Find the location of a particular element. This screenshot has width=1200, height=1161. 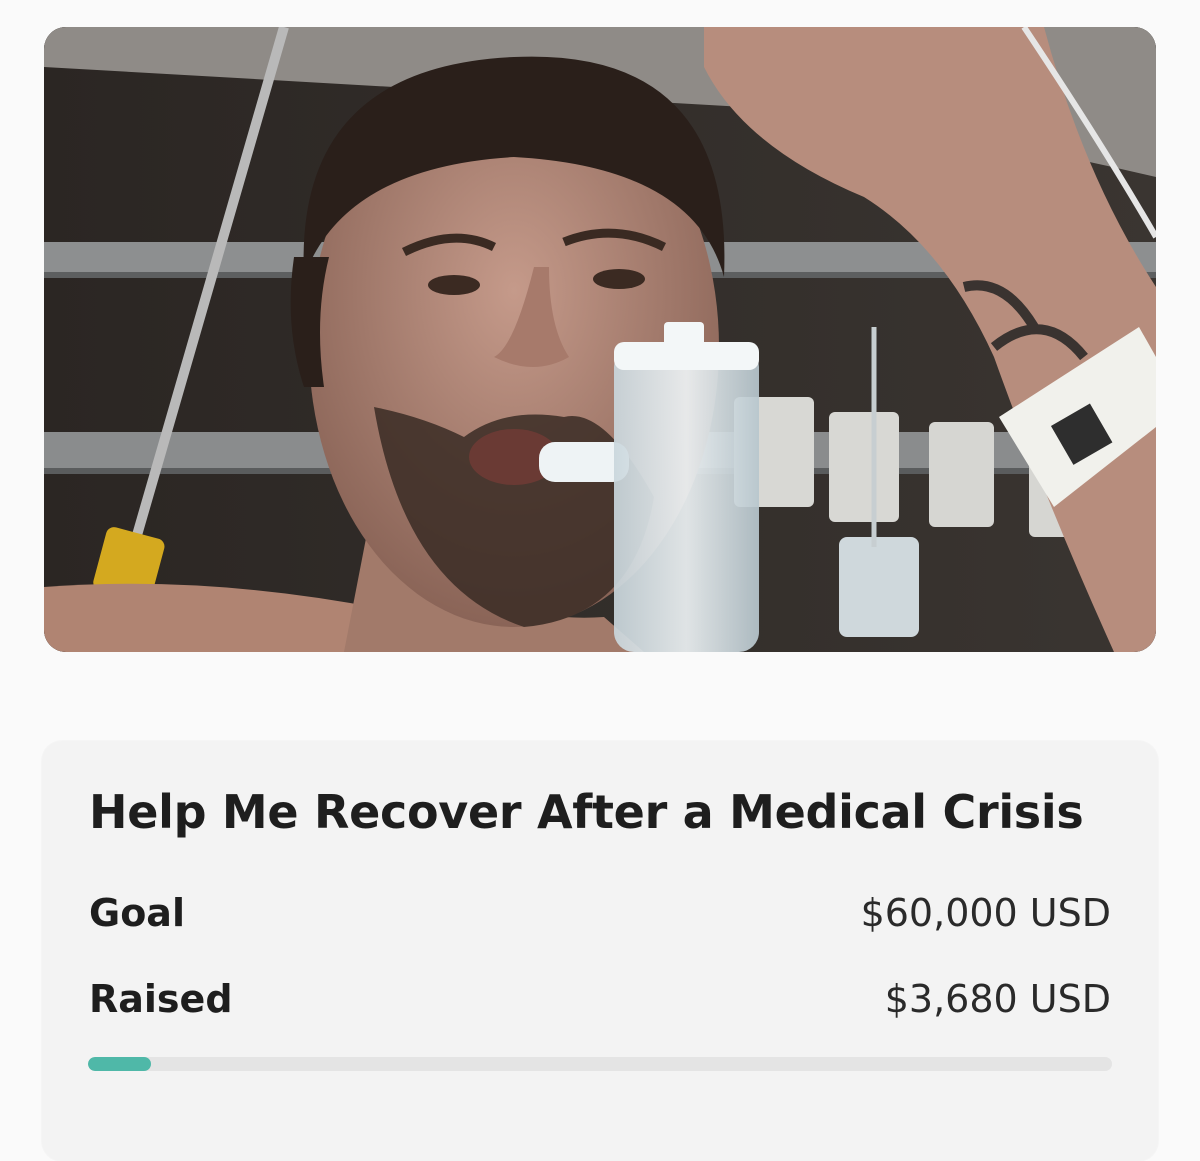

raised-row: Raised $3,680 USD is located at coordinates (600, 999).